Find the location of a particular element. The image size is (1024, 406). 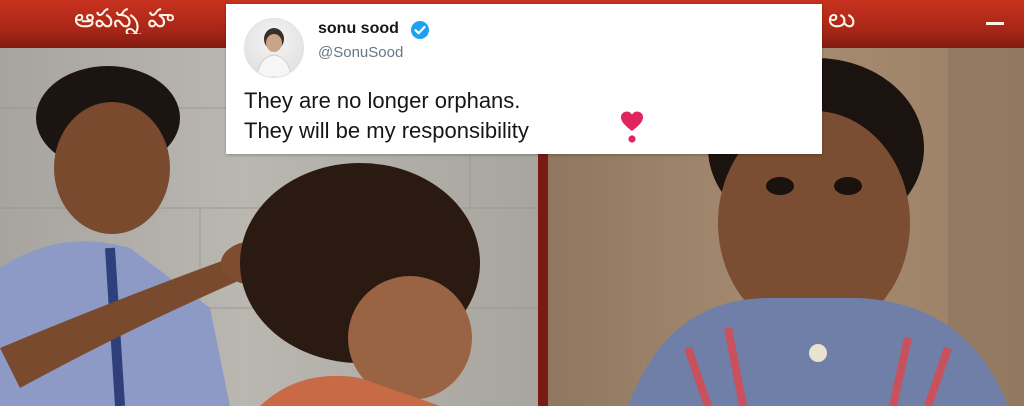

avatar-portrait-icon is located at coordinates (274, 52).